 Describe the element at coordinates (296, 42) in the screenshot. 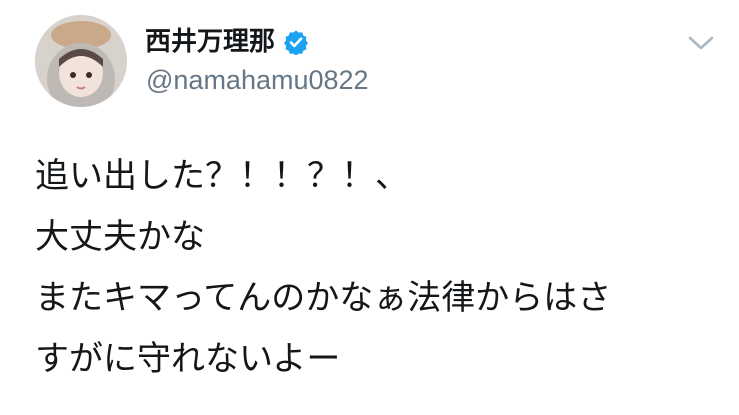

I see `verified-badge-icon` at that location.